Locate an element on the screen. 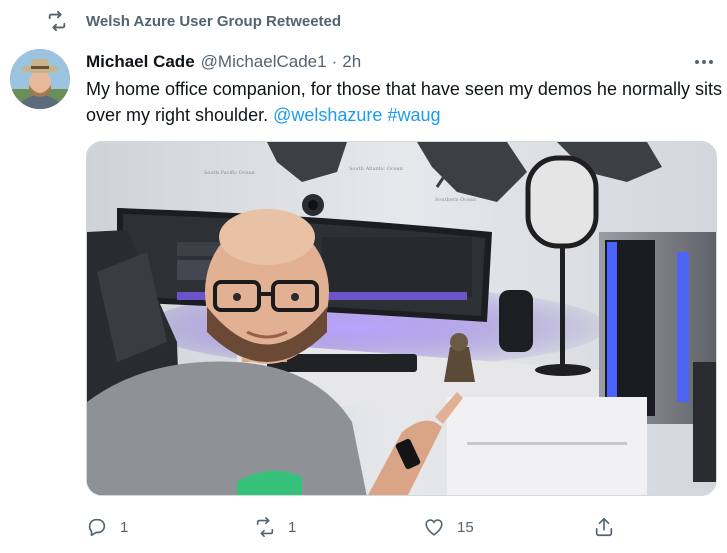 This screenshot has height=553, width=727. like-button: 15 is located at coordinates (448, 527).